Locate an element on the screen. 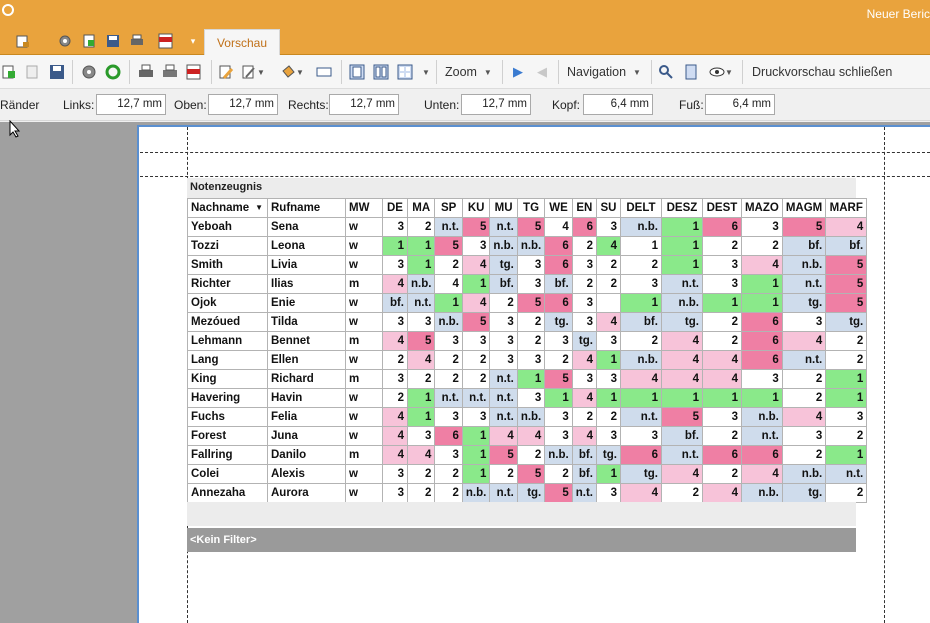 The width and height of the screenshot is (930, 623). column-header: TG is located at coordinates (531, 208).